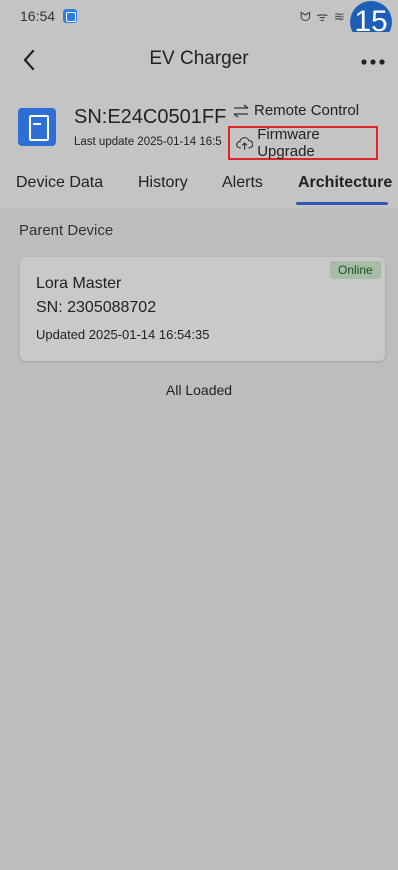 The width and height of the screenshot is (398, 870). What do you see at coordinates (345, 183) in the screenshot?
I see `tab-architecture: Architecture` at bounding box center [345, 183].